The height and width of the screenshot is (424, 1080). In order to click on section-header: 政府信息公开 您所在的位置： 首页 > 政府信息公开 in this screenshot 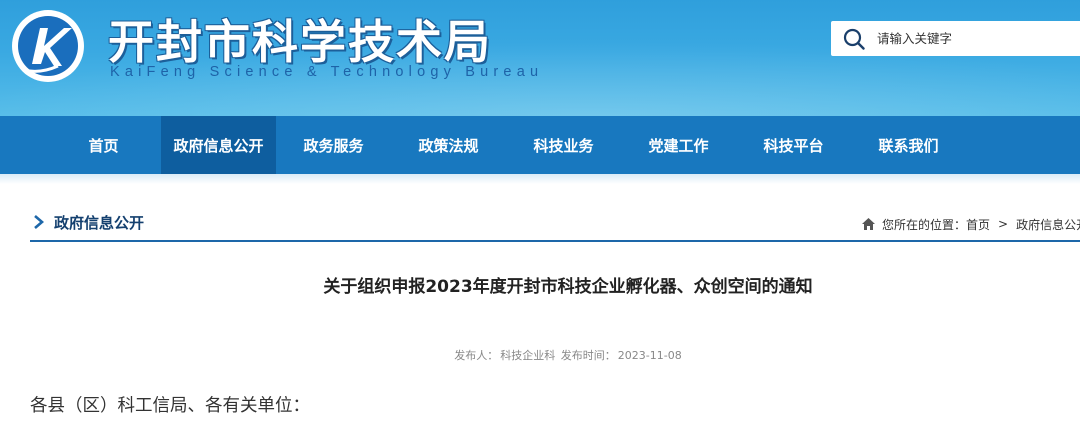, I will do `click(555, 223)`.